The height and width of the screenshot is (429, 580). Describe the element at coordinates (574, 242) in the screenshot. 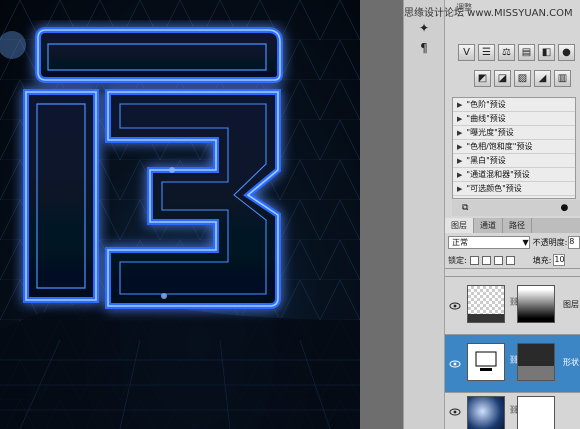

I see `opacity-input: 8` at that location.